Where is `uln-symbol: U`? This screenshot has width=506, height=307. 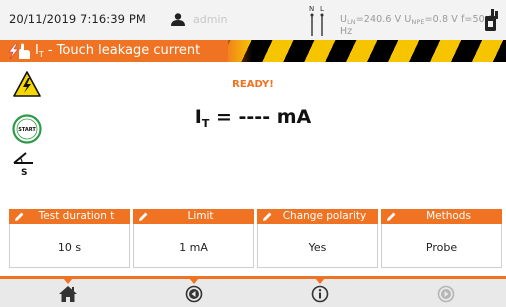
uln-symbol: U is located at coordinates (344, 19).